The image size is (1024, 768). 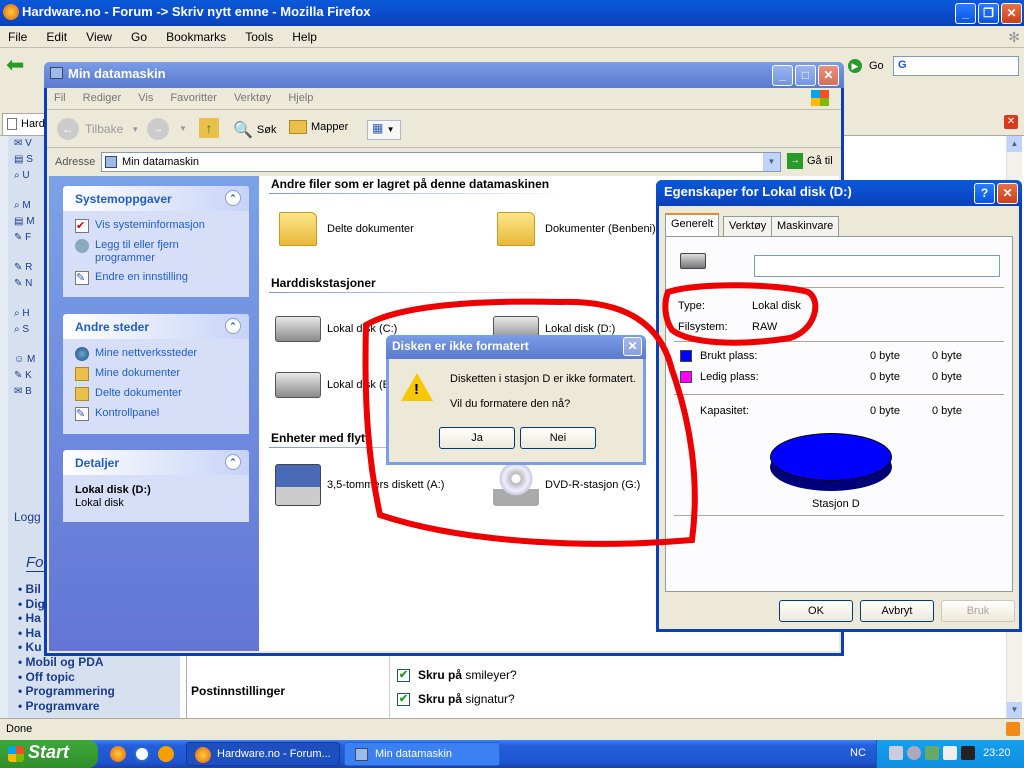 I want to click on sidebar-link-icon: ⌕ M, so click(x=29, y=206).